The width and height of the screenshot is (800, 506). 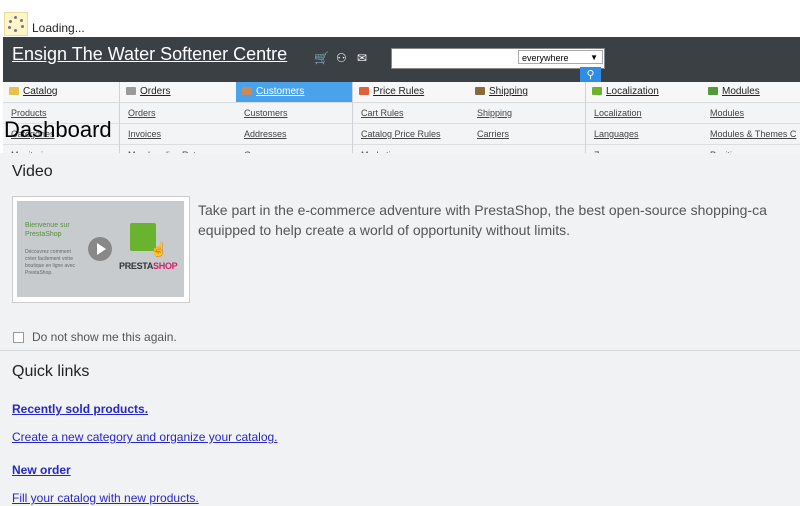 I want to click on menu-tab-label: Localization, so click(x=632, y=91).